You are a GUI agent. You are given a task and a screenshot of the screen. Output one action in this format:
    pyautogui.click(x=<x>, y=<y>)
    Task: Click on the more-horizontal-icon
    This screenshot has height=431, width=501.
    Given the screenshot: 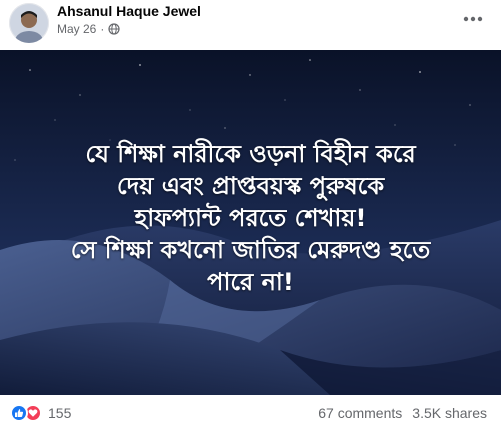 What is the action you would take?
    pyautogui.click(x=473, y=18)
    